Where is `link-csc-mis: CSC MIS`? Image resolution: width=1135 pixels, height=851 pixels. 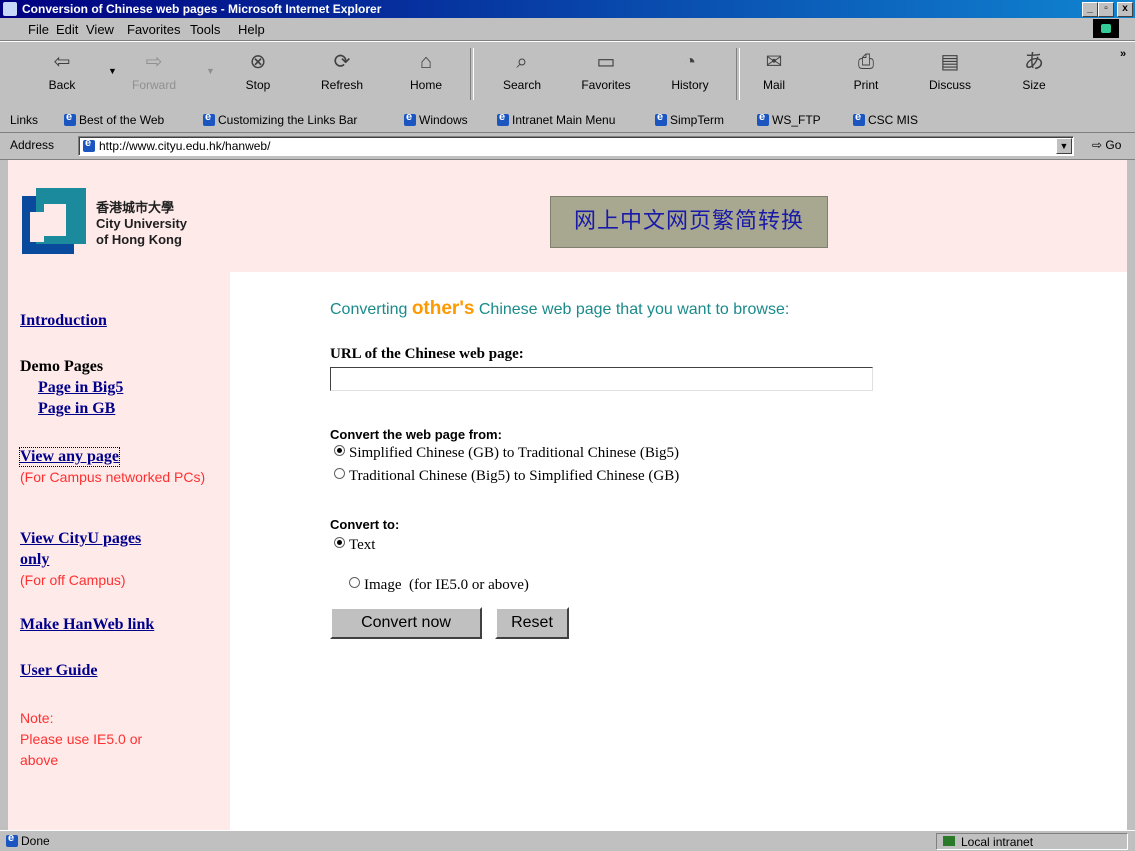
link-csc-mis: CSC MIS is located at coordinates (886, 119).